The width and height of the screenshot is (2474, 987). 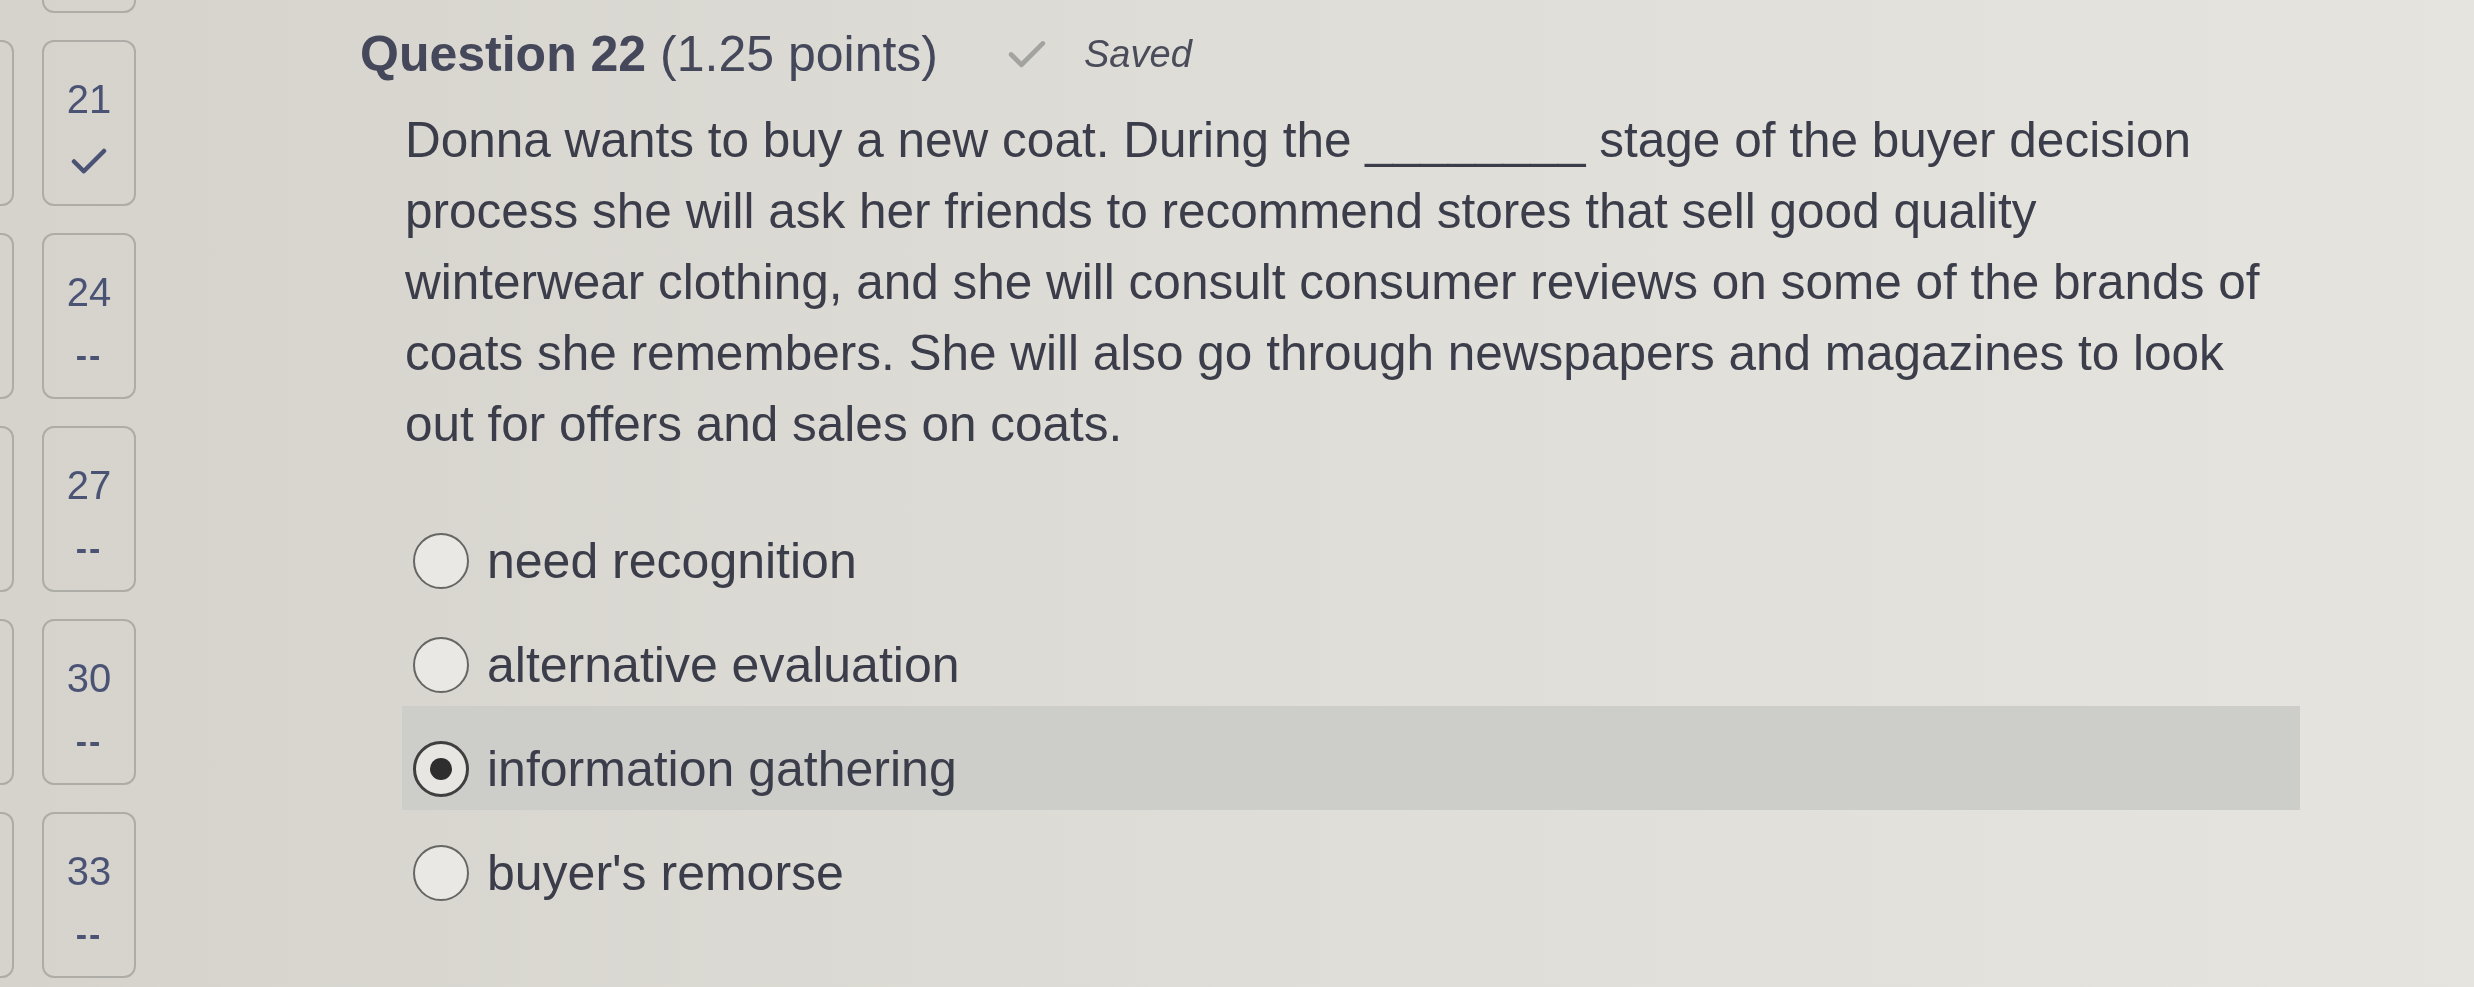 What do you see at coordinates (686, 665) in the screenshot?
I see `answer-option: alternative evaluation` at bounding box center [686, 665].